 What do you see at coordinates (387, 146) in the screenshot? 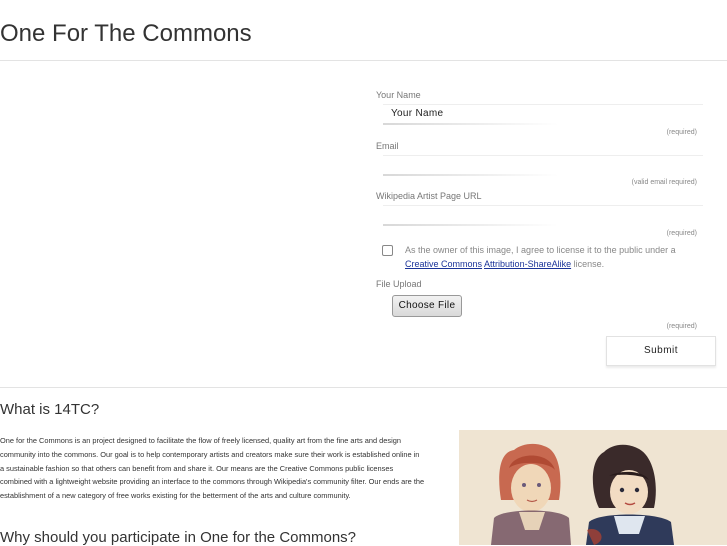
I see `email-label: Email` at bounding box center [387, 146].